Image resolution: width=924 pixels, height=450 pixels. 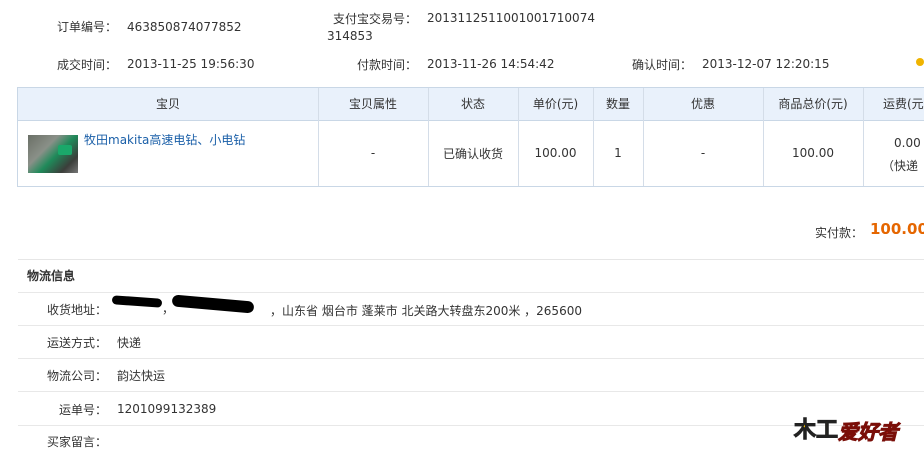 I want to click on deal-time-value: 2013-11-25 19:56:30, so click(x=191, y=64).